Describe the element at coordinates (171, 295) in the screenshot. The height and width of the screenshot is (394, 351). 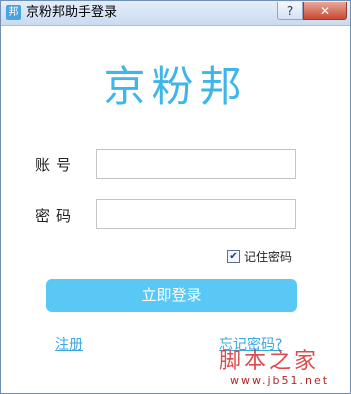
I see `login-button: 立即登录` at that location.